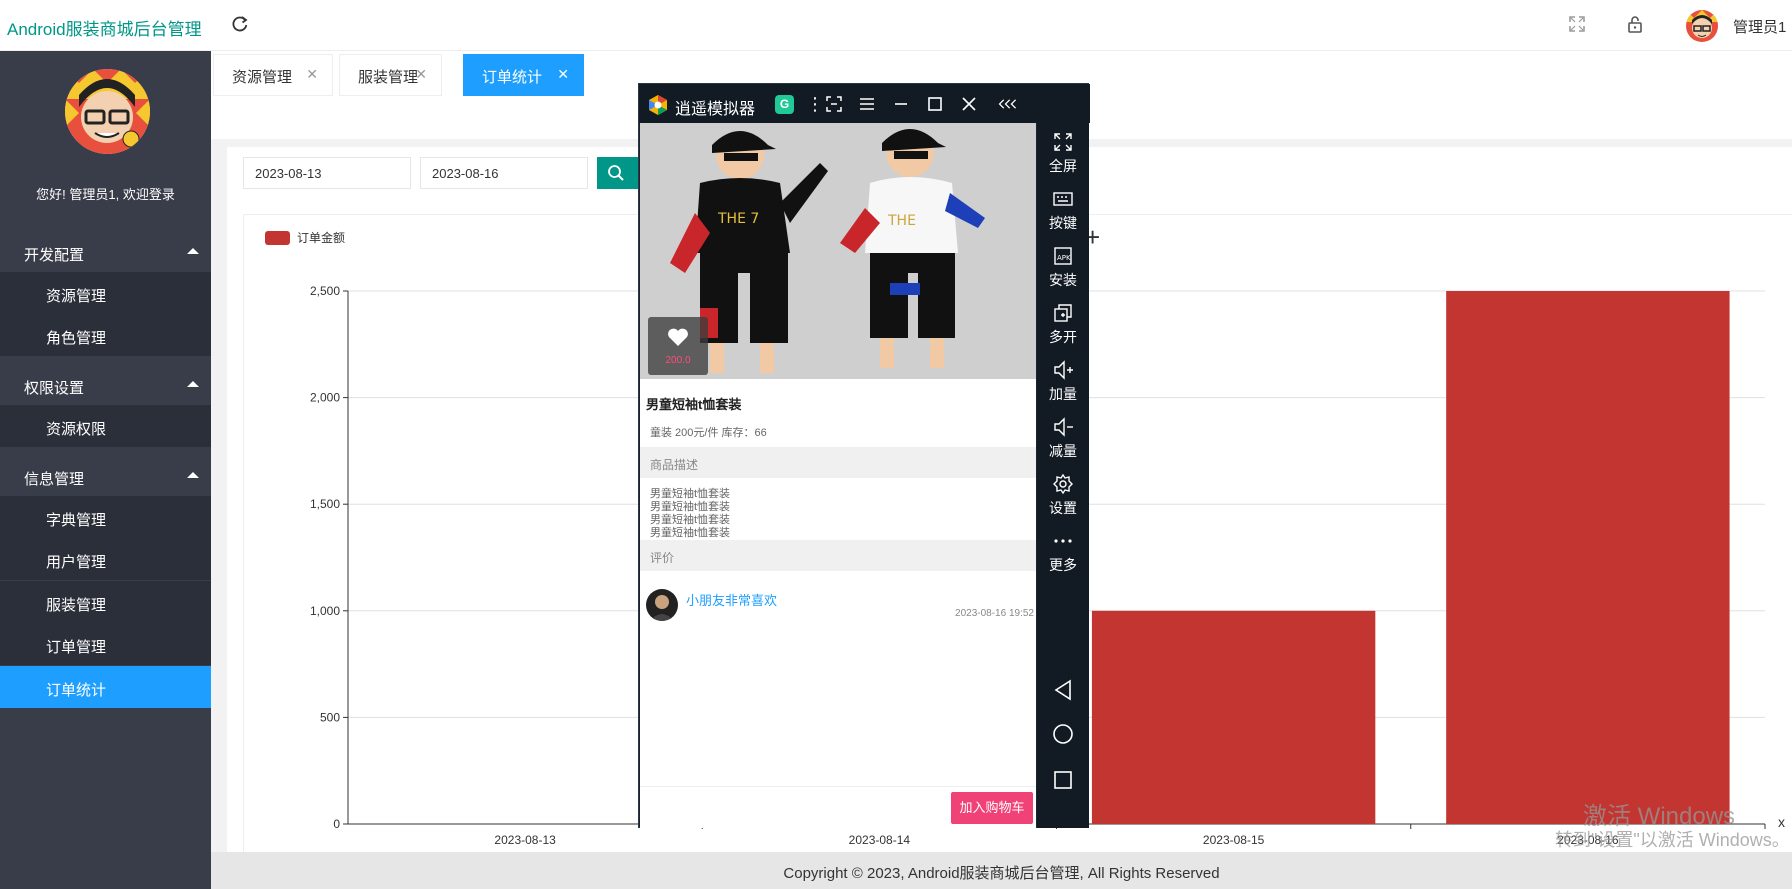 The height and width of the screenshot is (889, 1792). I want to click on emulator-toolbar: 全屏 按键 APK 安装 多开 加量 减量 设置 更多, so click(1063, 475).